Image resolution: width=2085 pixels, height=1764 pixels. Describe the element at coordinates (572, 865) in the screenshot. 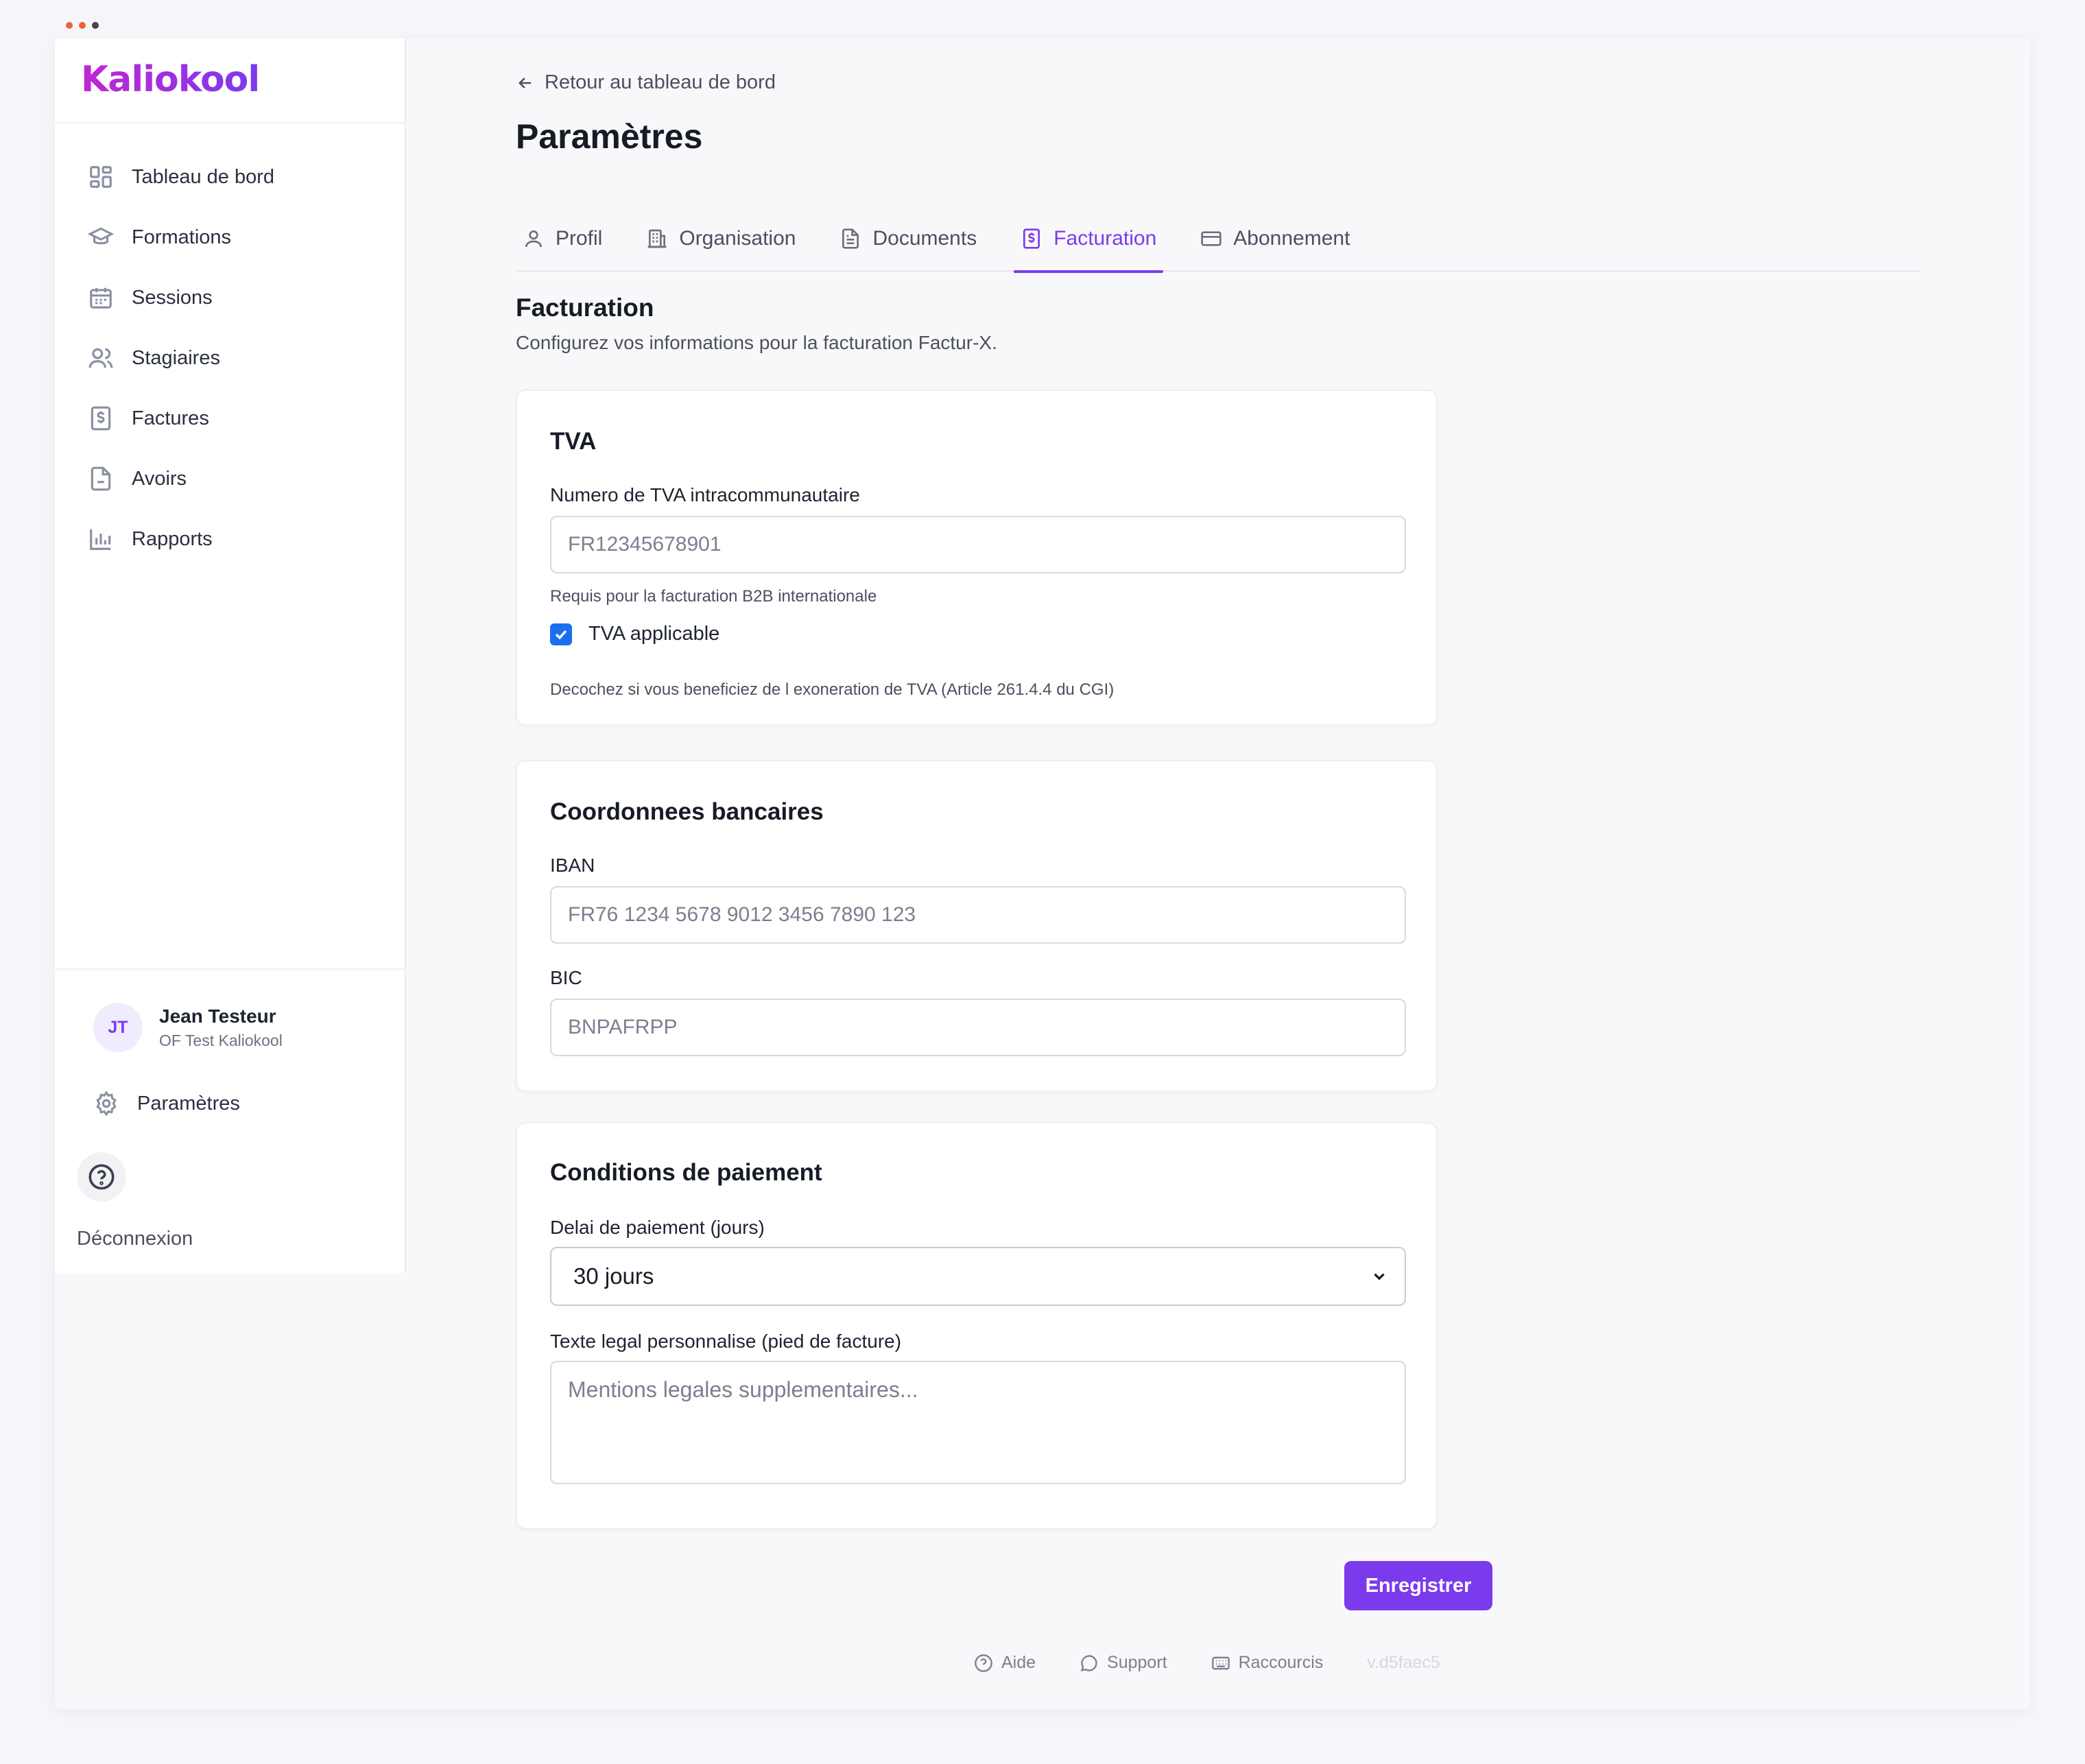

I see `iban-label: IBAN` at that location.